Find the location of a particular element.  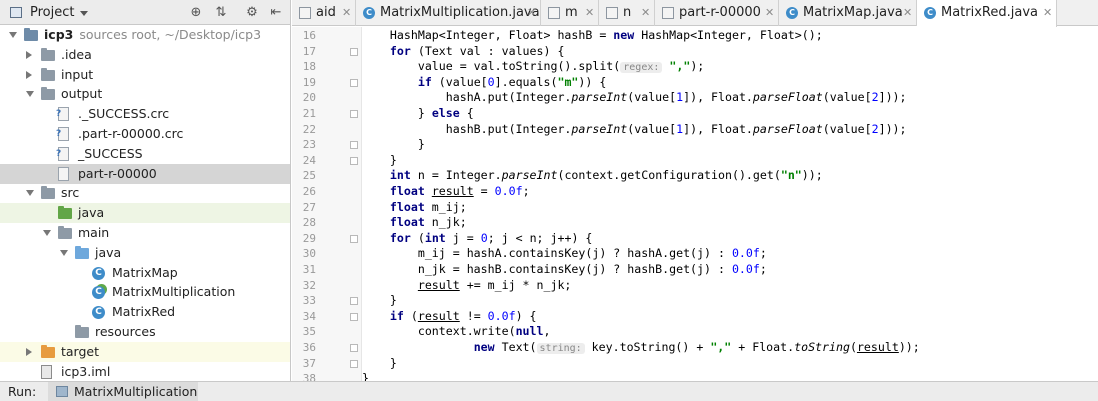

project-view-icon is located at coordinates (16, 12).